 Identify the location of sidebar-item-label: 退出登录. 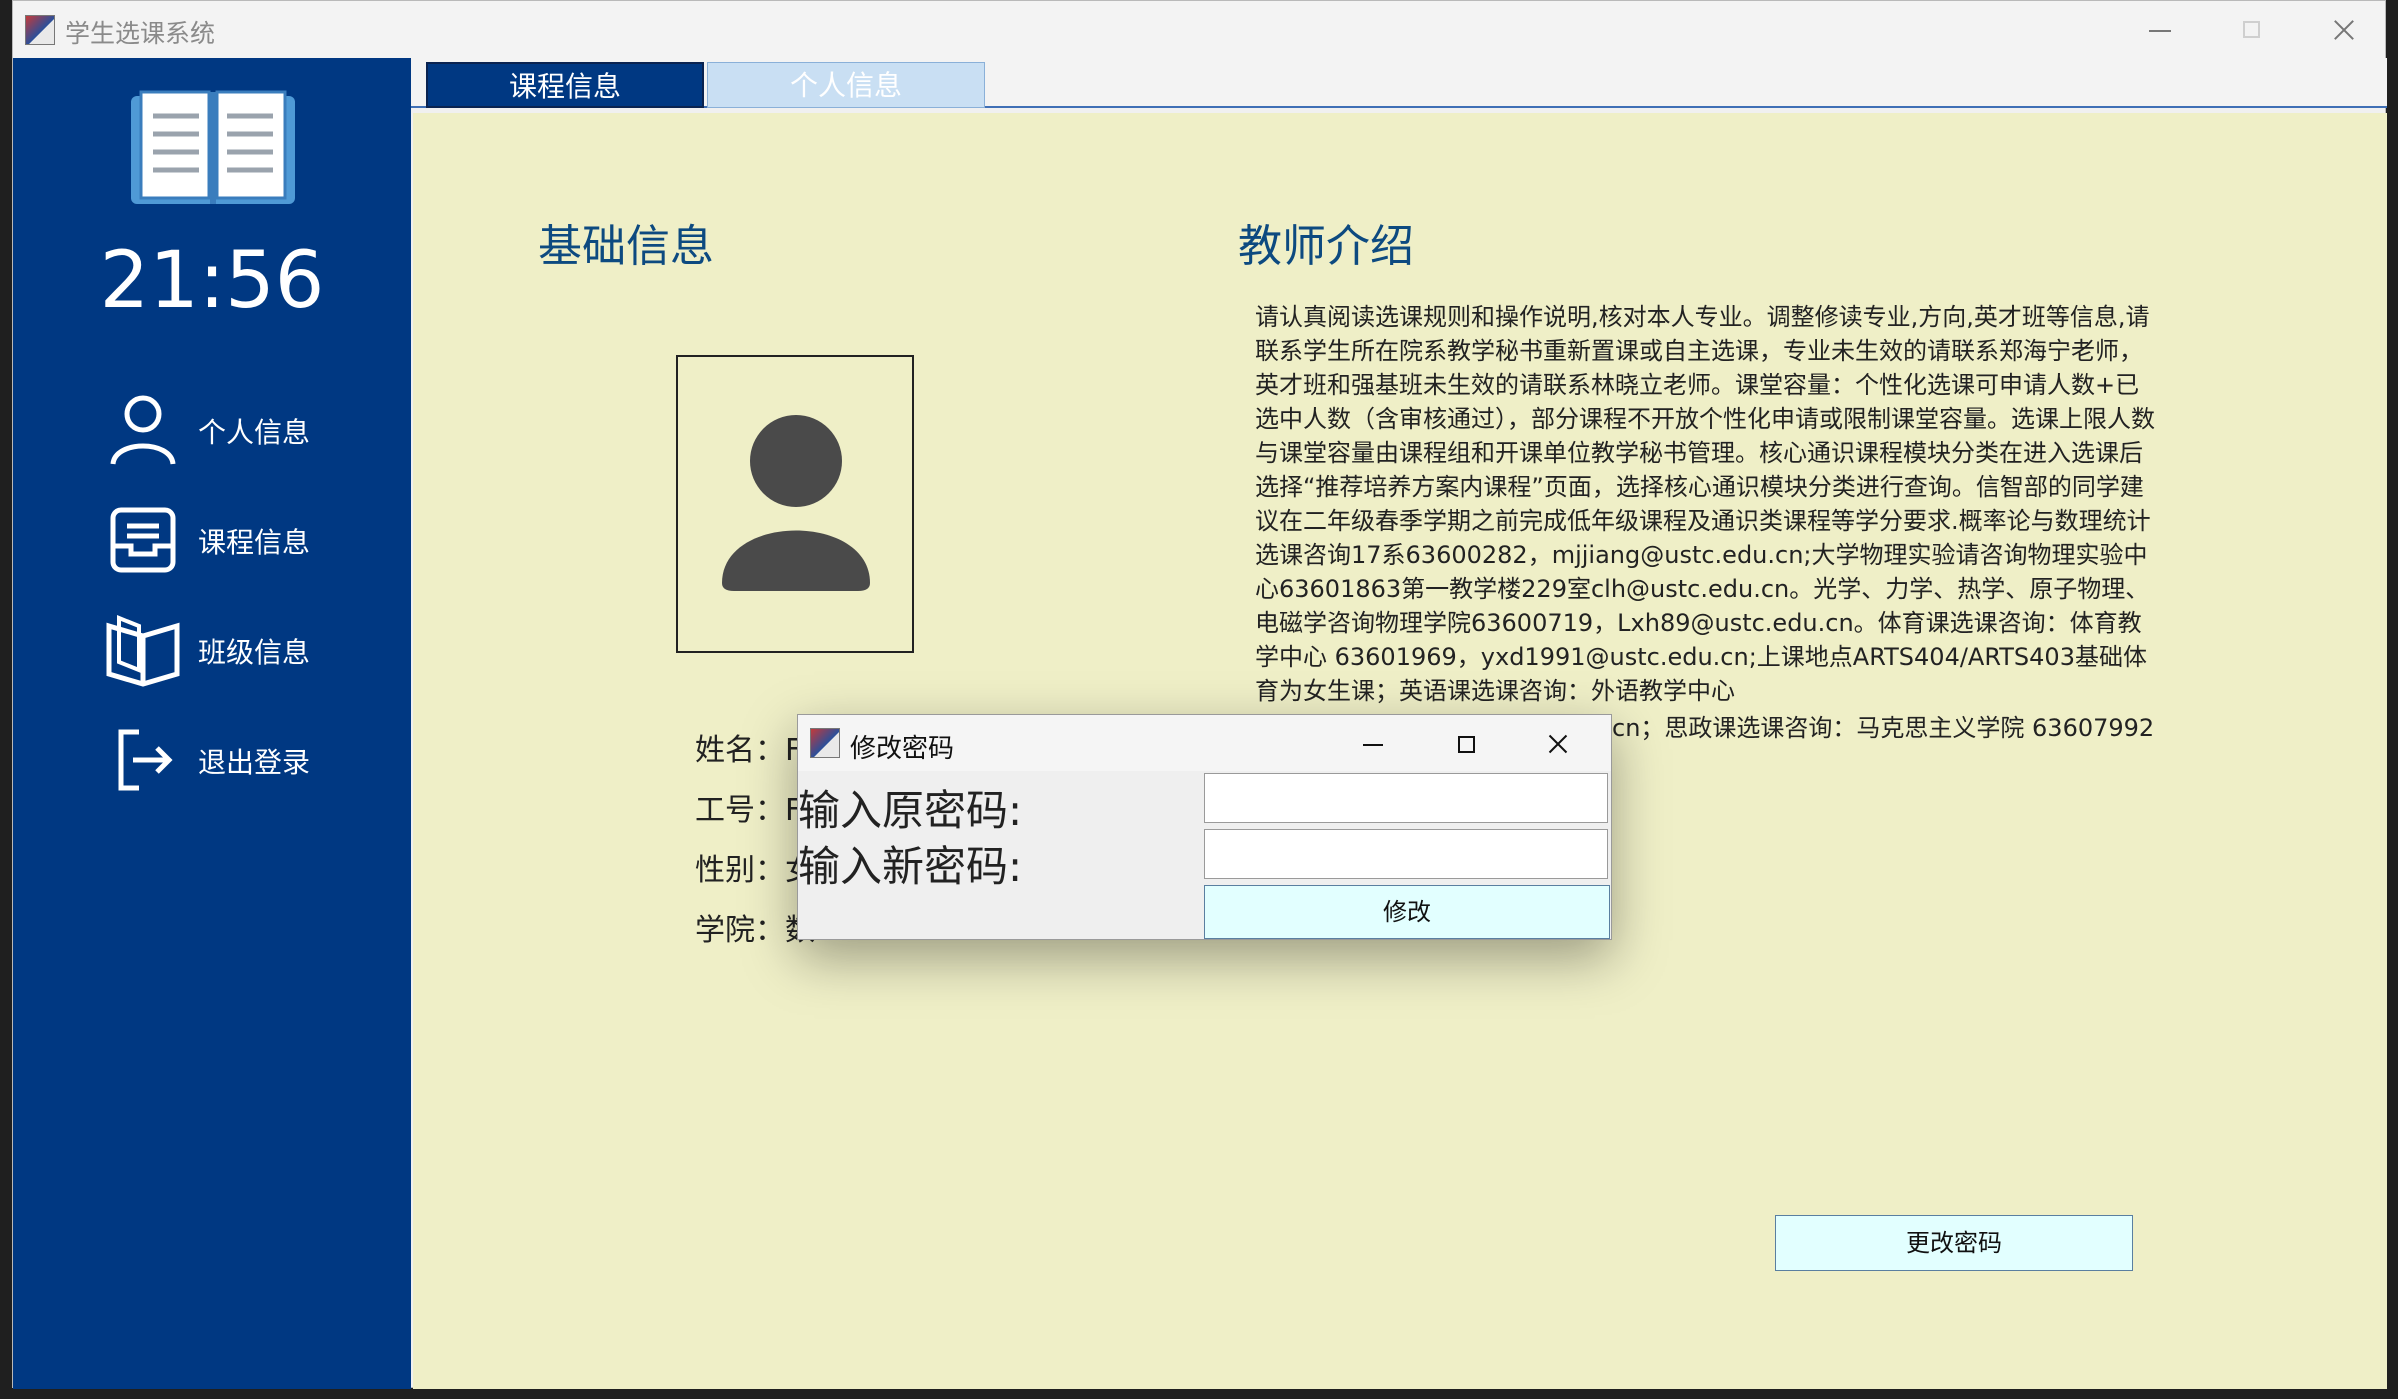
(254, 762).